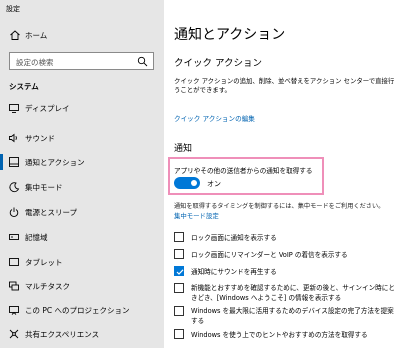 The height and width of the screenshot is (348, 400). What do you see at coordinates (243, 171) in the screenshot?
I see `notifications-toggle-label: アプリやその他の送信者からの通知を取得する` at bounding box center [243, 171].